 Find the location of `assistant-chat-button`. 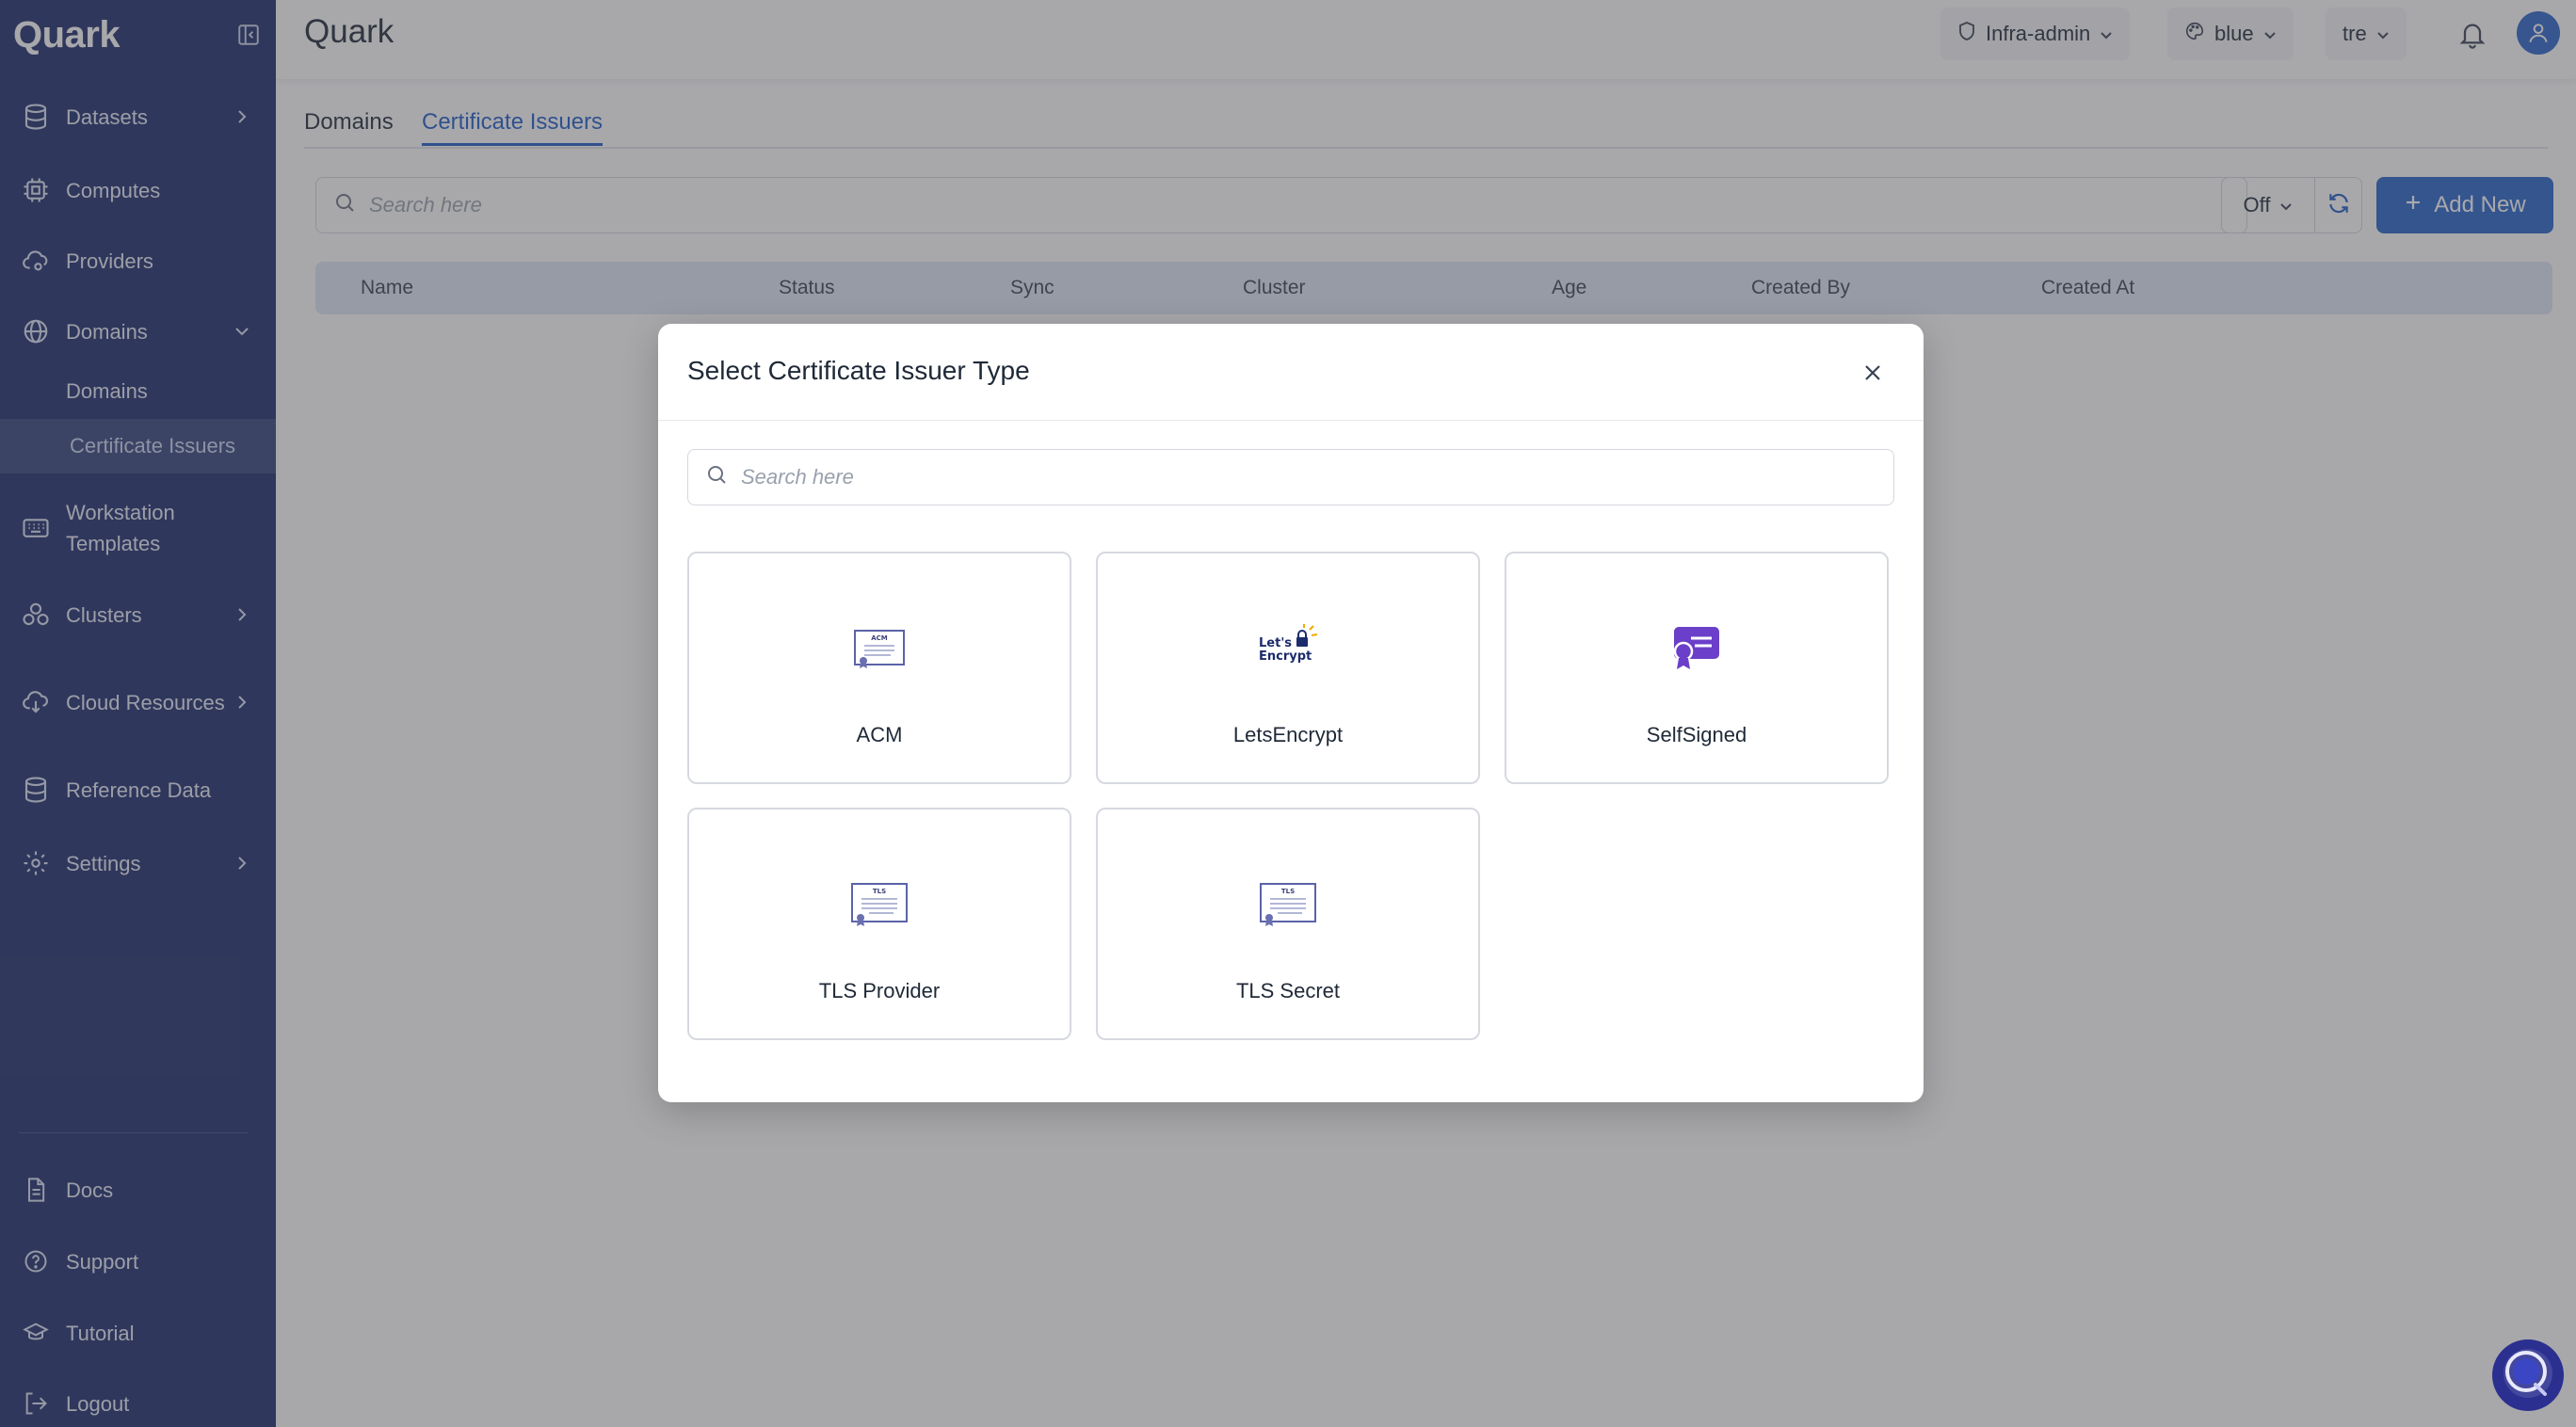

assistant-chat-button is located at coordinates (2528, 1375).